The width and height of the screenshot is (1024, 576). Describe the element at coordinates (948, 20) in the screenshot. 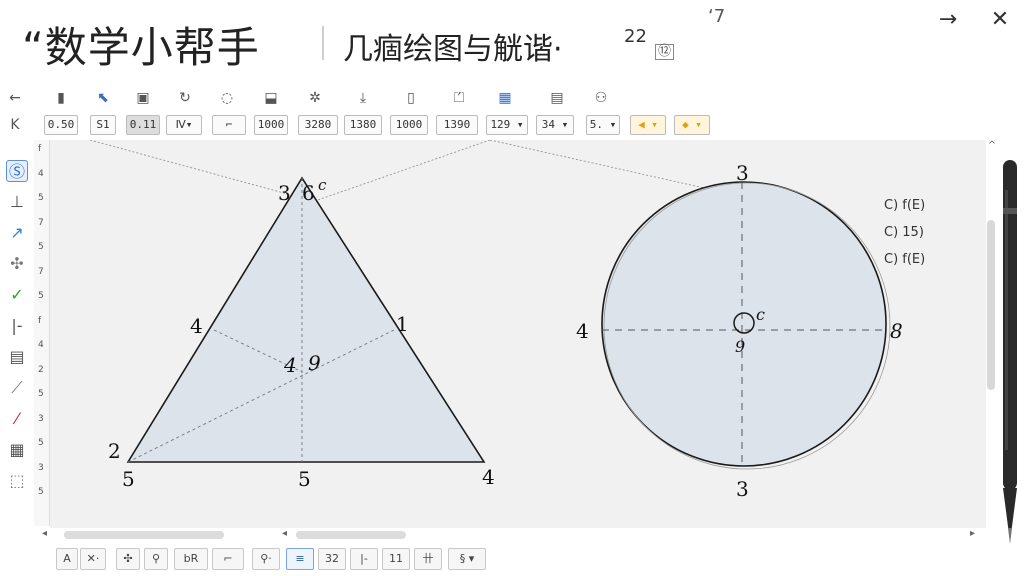

I see `forward-button: →` at that location.